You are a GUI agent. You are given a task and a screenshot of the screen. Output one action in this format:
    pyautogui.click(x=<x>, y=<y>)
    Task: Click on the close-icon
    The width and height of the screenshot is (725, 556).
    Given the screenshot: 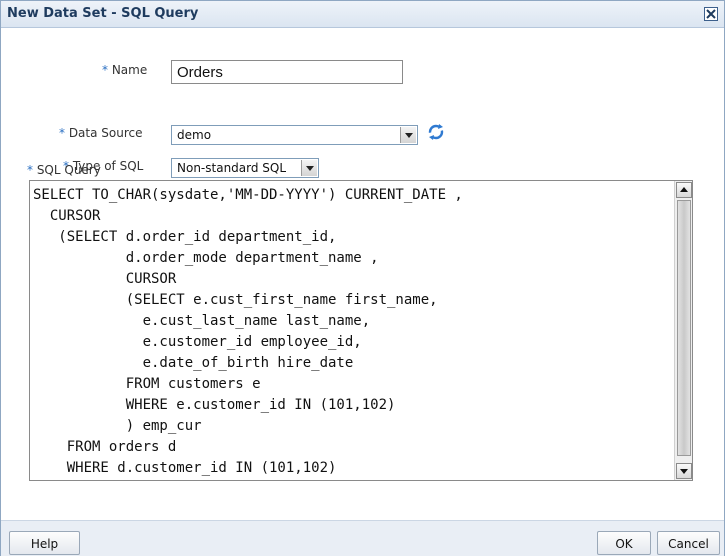 What is the action you would take?
    pyautogui.click(x=711, y=14)
    